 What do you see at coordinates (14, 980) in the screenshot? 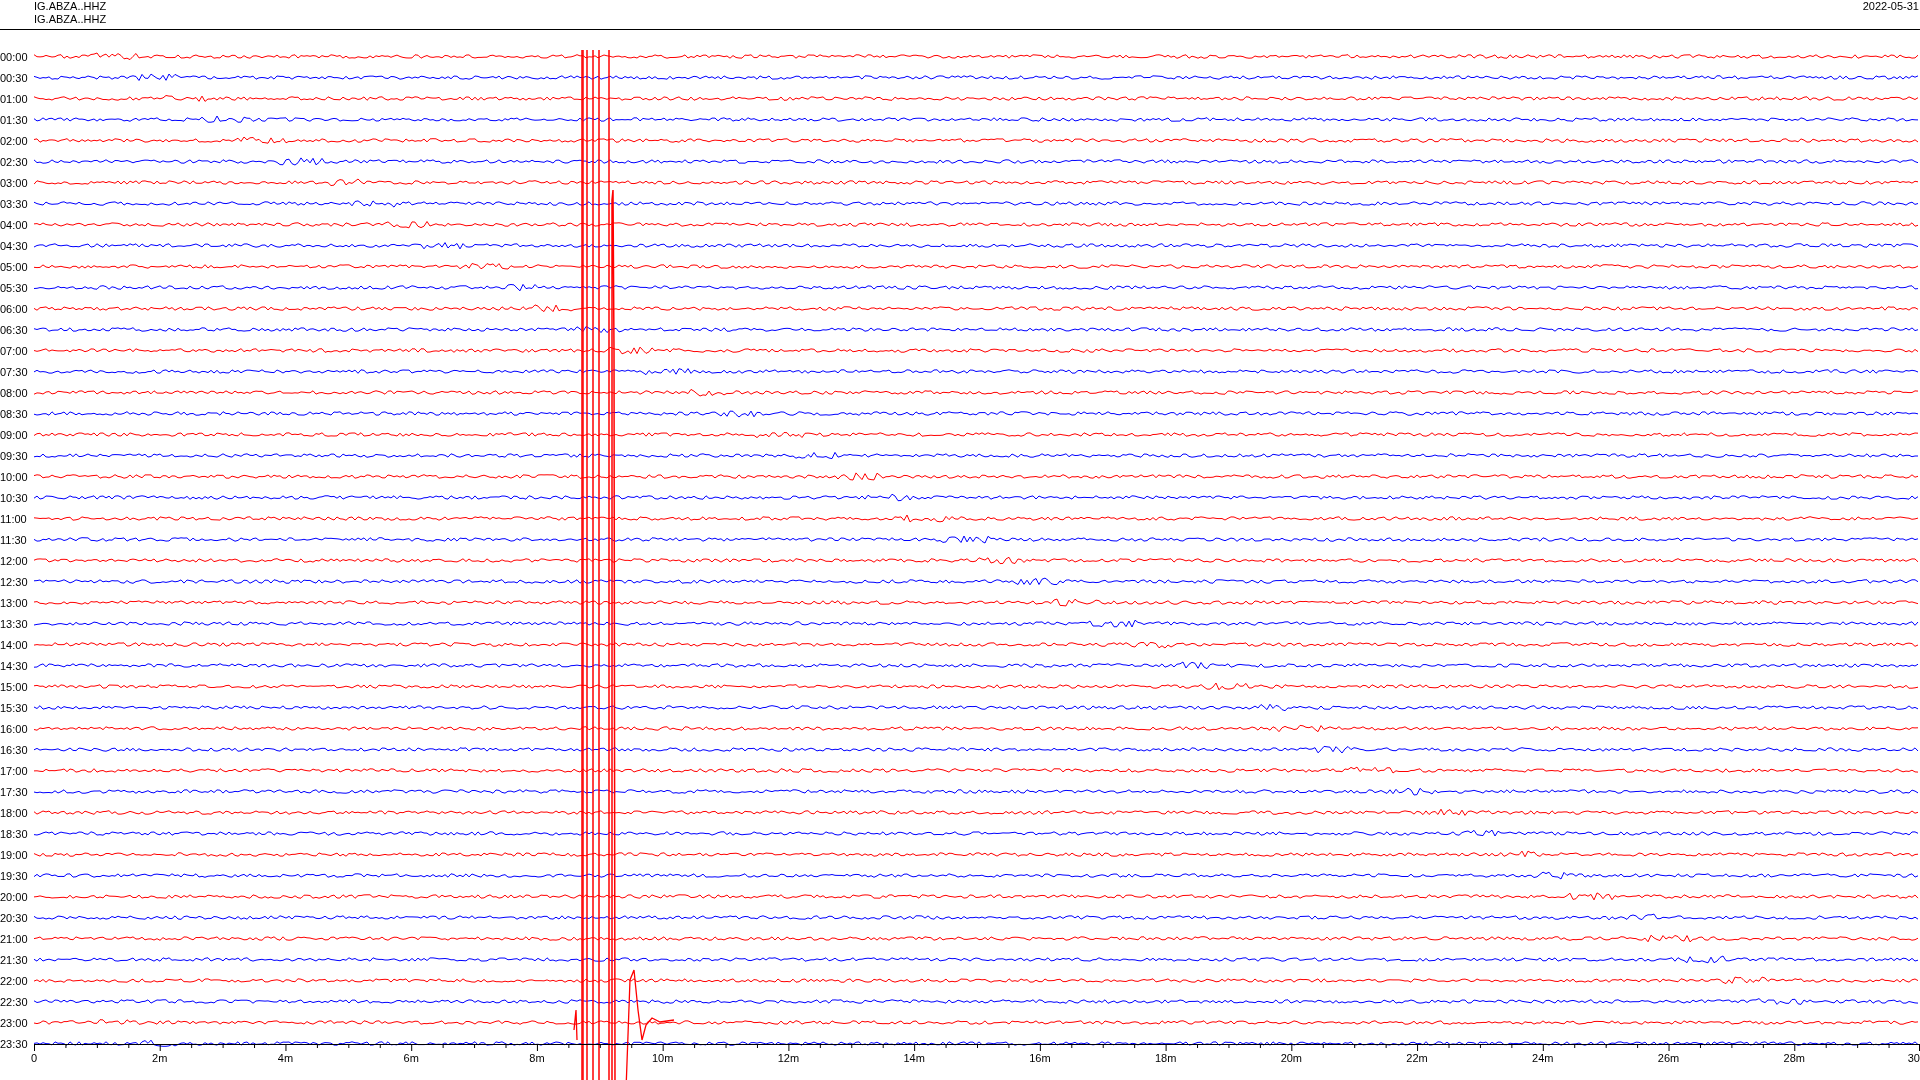
I see `time-label: 22:00` at bounding box center [14, 980].